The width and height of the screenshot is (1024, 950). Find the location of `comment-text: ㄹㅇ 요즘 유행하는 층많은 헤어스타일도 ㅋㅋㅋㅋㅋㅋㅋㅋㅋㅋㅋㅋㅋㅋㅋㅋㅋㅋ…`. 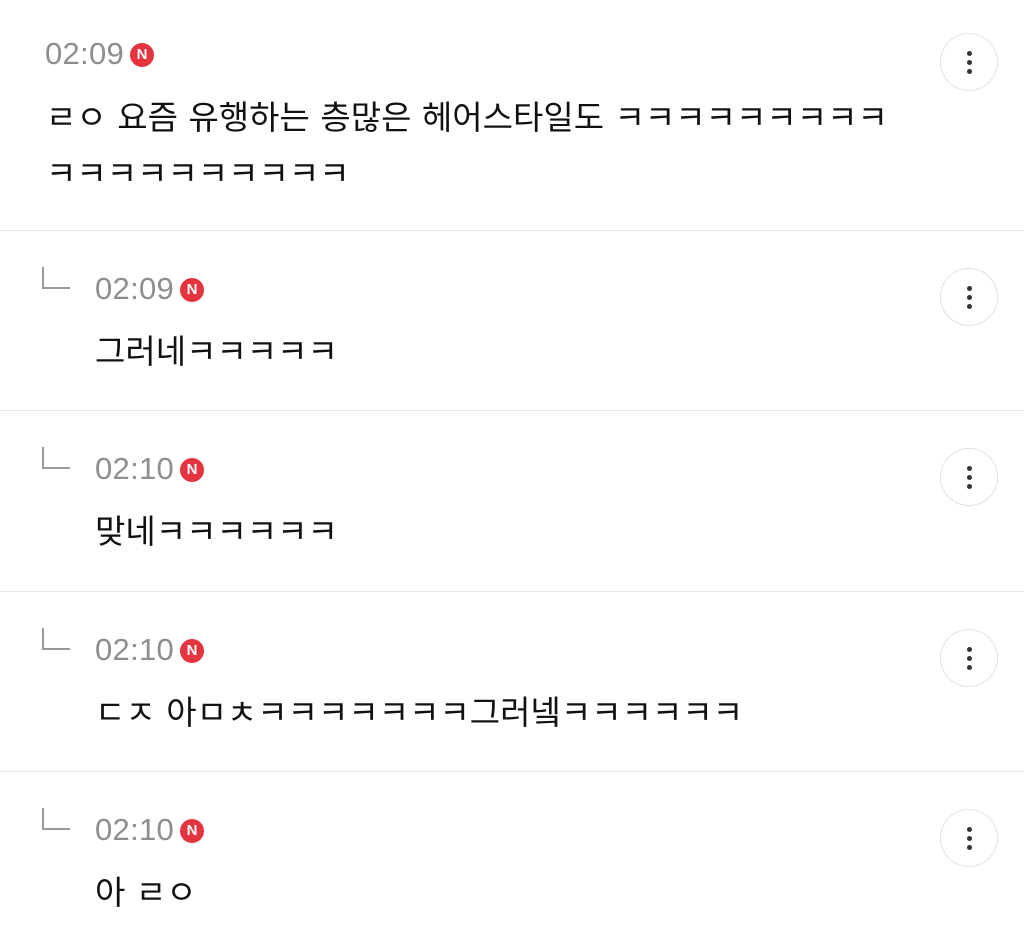

comment-text: ㄹㅇ 요즘 유행하는 층많은 헤어스타일도 ㅋㅋㅋㅋㅋㅋㅋㅋㅋㅋㅋㅋㅋㅋㅋㅋㅋㅋ… is located at coordinates (467, 145).